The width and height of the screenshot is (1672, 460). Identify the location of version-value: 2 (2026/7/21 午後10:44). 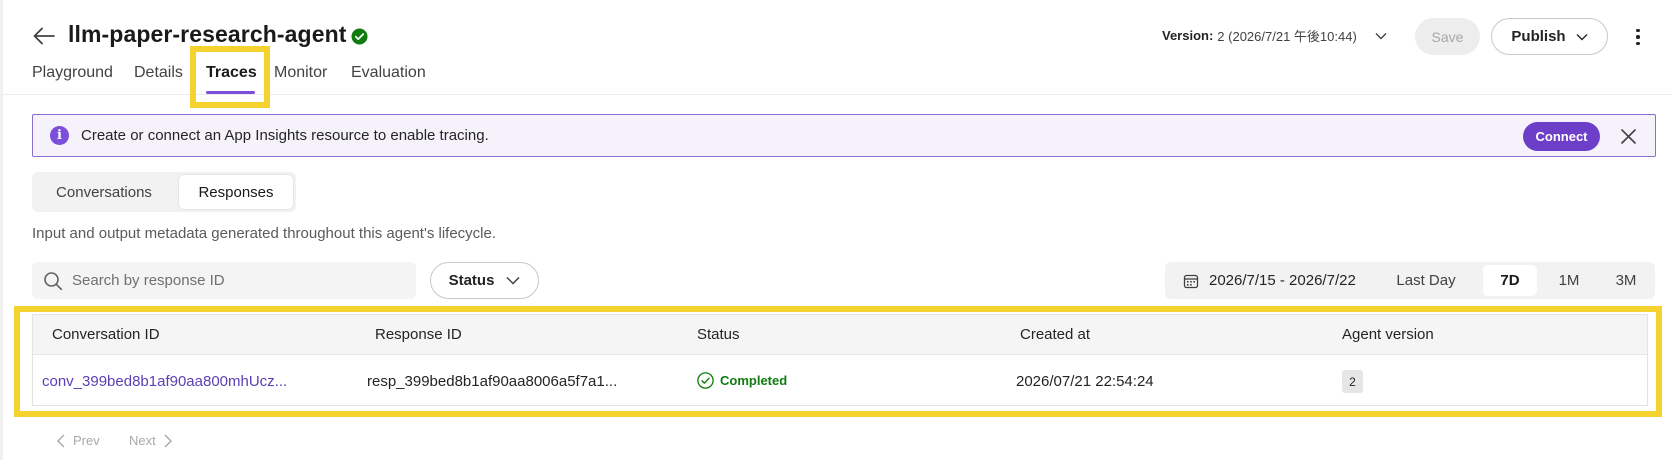
(1287, 36).